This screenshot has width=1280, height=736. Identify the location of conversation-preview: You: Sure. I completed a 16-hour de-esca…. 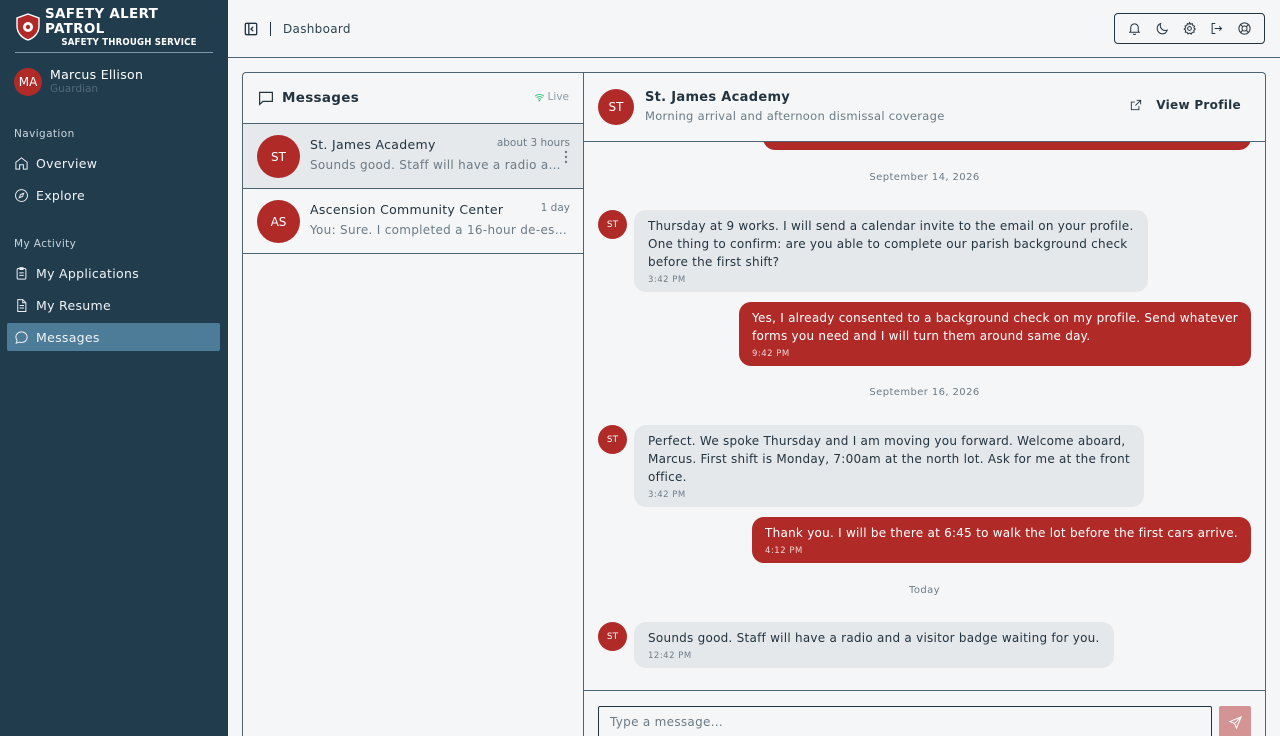
(439, 230).